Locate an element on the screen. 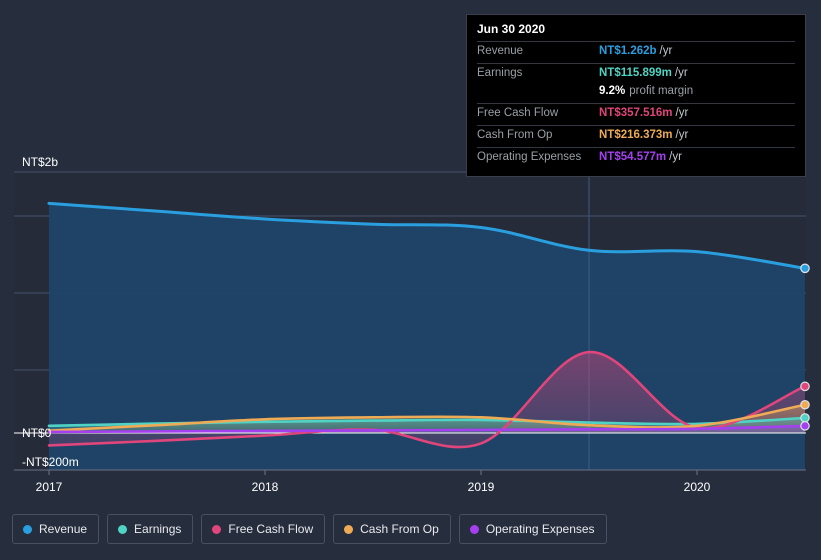  legend-item-label: Operating Expenses is located at coordinates (540, 529).